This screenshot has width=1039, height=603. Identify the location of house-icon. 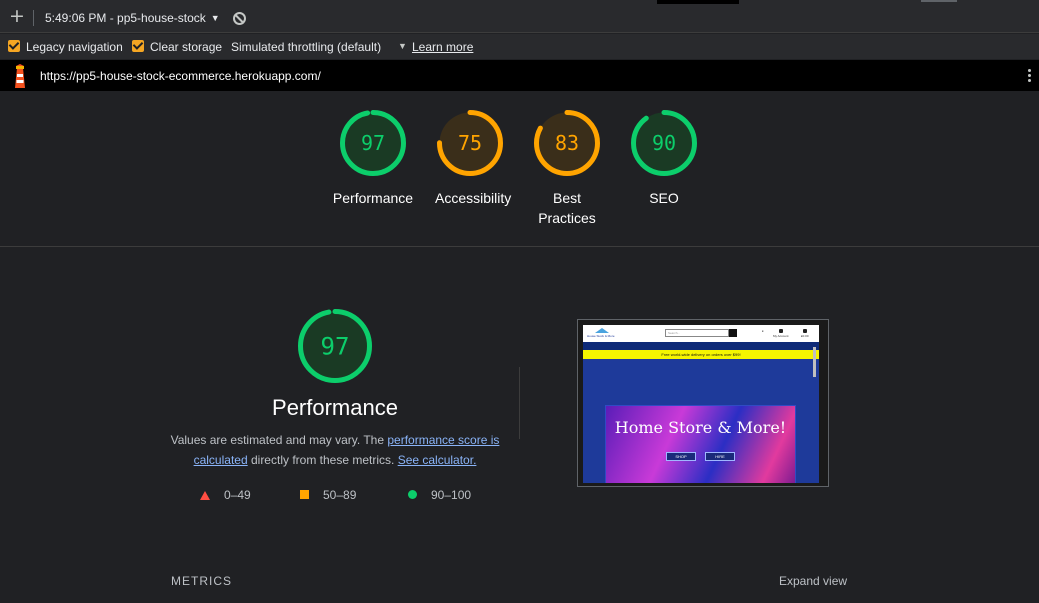
(602, 330).